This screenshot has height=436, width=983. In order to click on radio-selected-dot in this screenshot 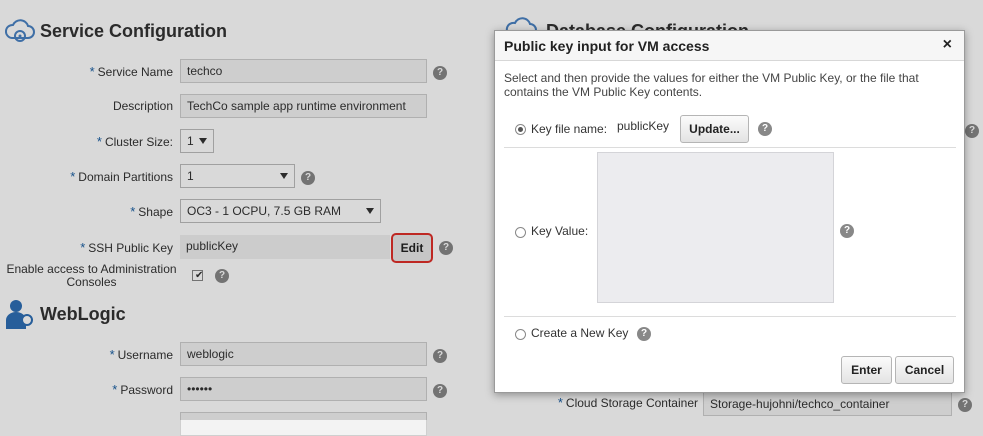, I will do `click(520, 129)`.